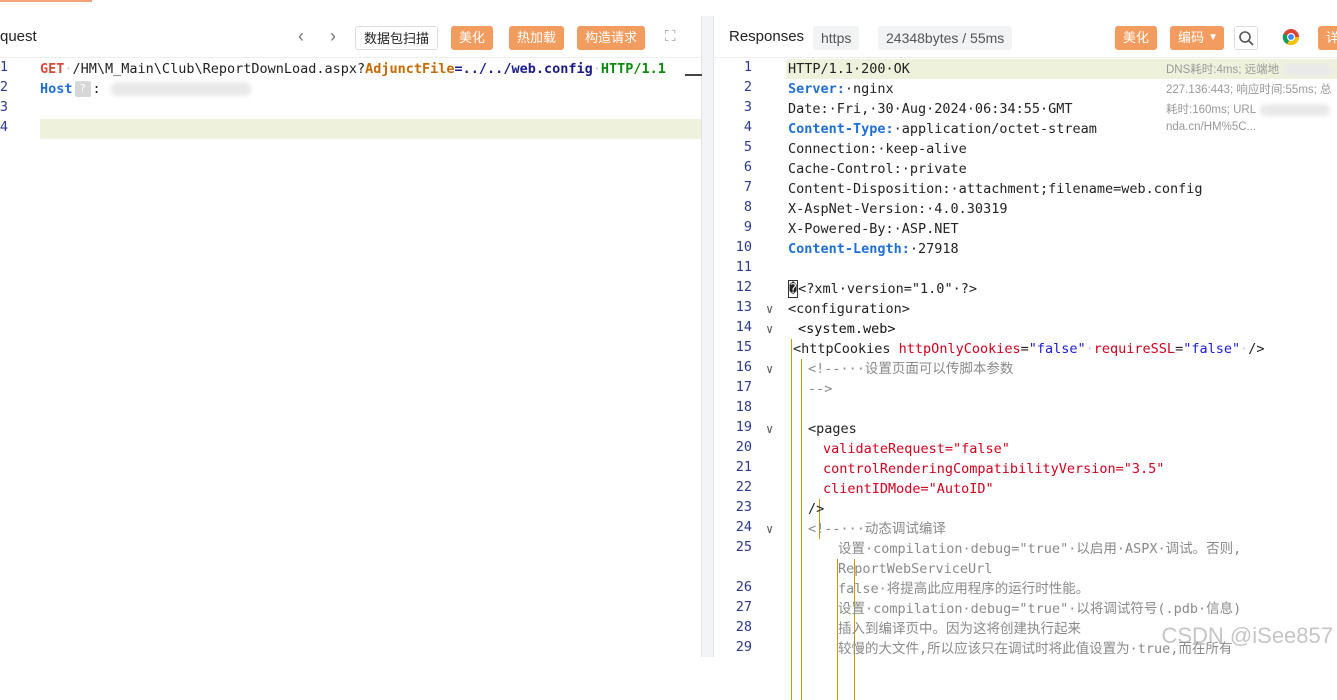  I want to click on response-line: 插入到编译页中。因为这将创建执行起来, so click(959, 629).